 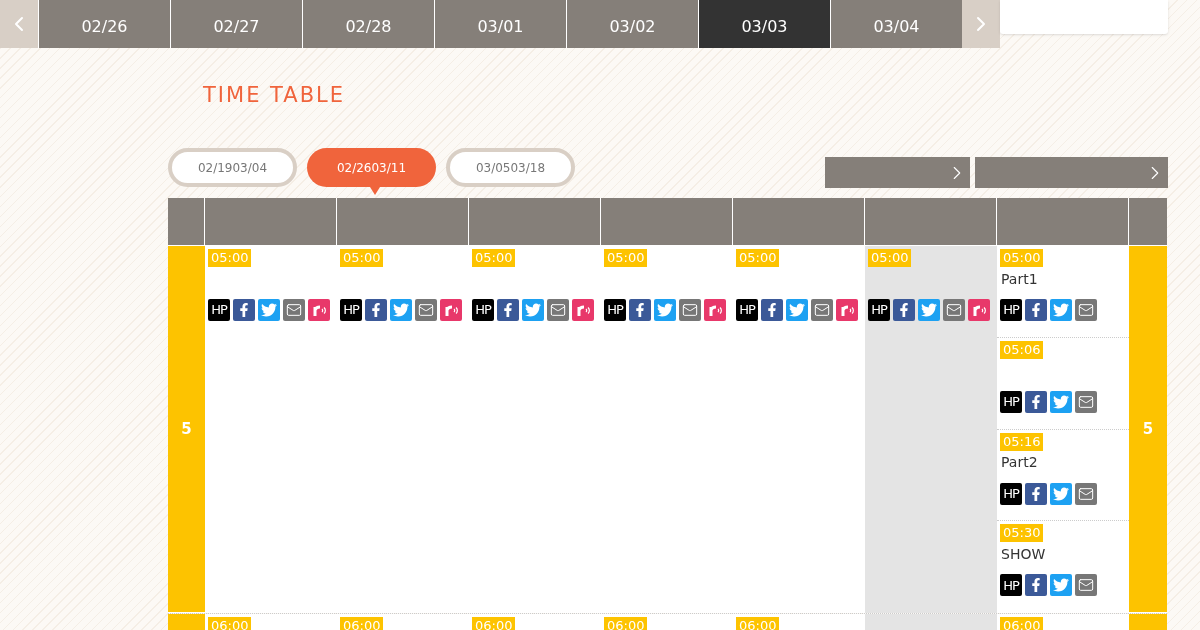 I want to click on week-tab: 03/0503/18, so click(x=510, y=167).